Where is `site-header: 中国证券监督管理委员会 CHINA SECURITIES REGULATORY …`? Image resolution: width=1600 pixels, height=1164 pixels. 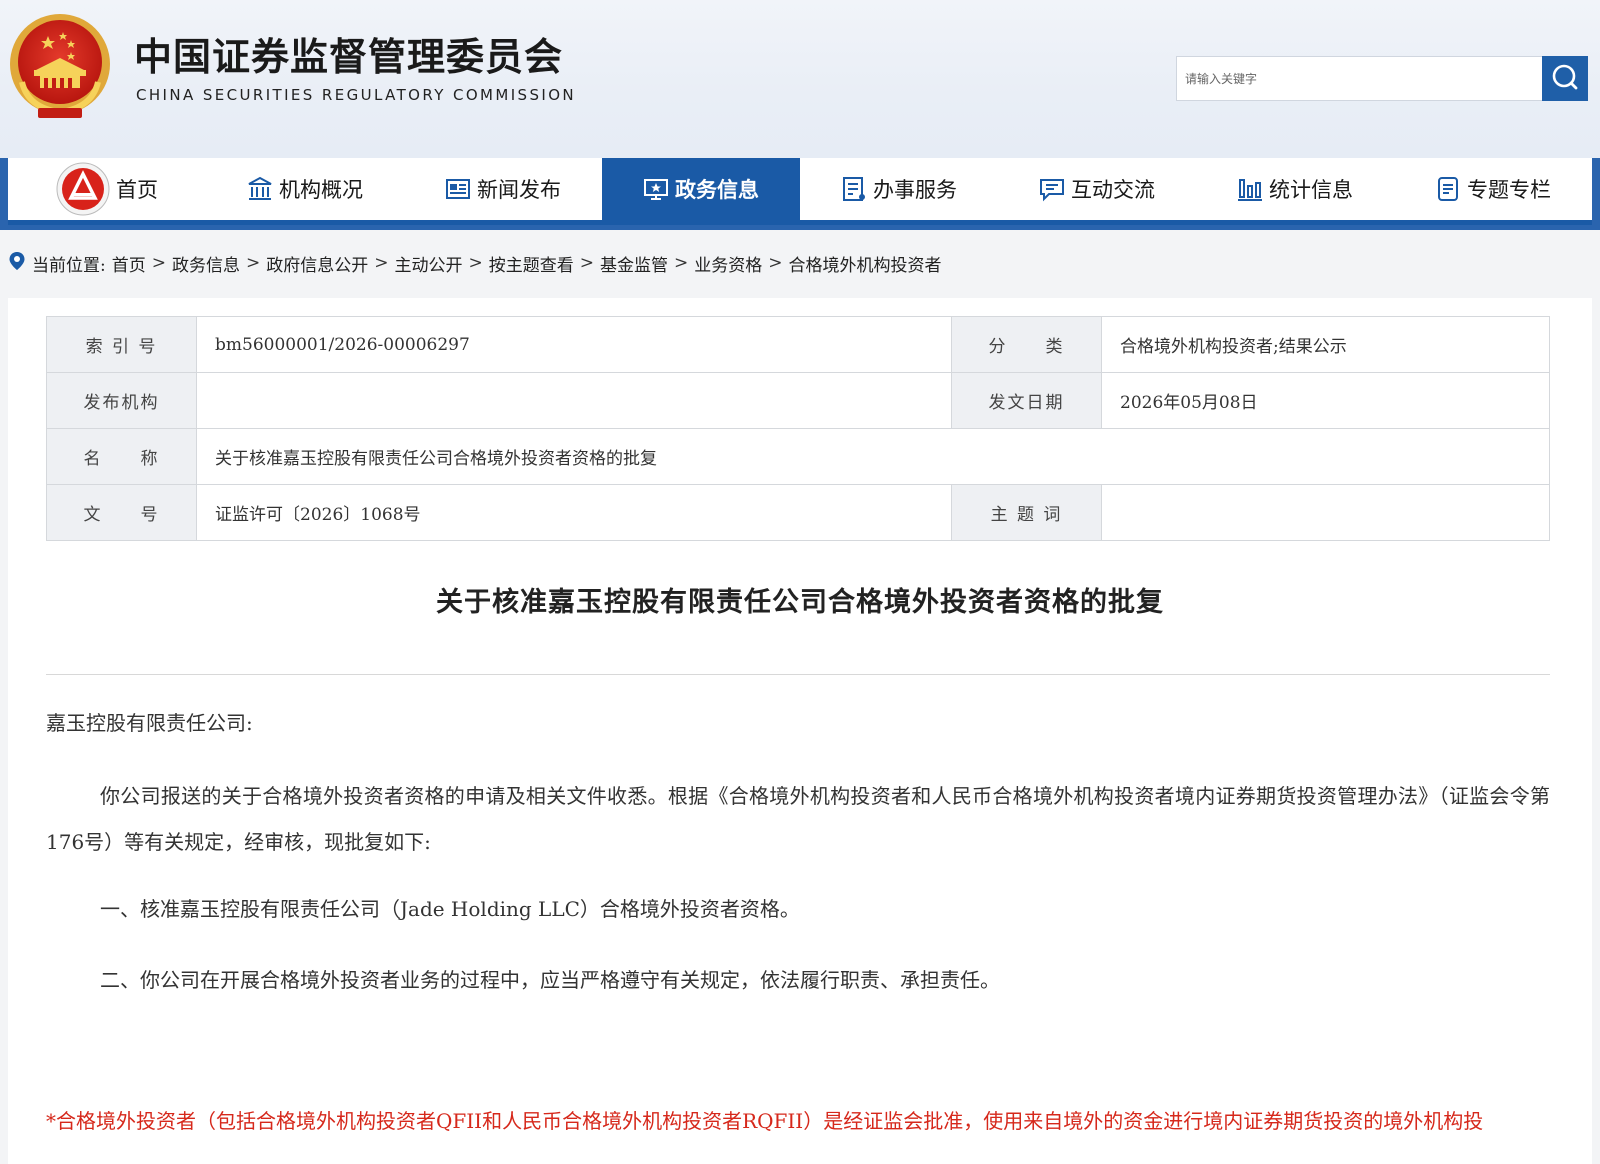 site-header: 中国证券监督管理委员会 CHINA SECURITIES REGULATORY … is located at coordinates (800, 79).